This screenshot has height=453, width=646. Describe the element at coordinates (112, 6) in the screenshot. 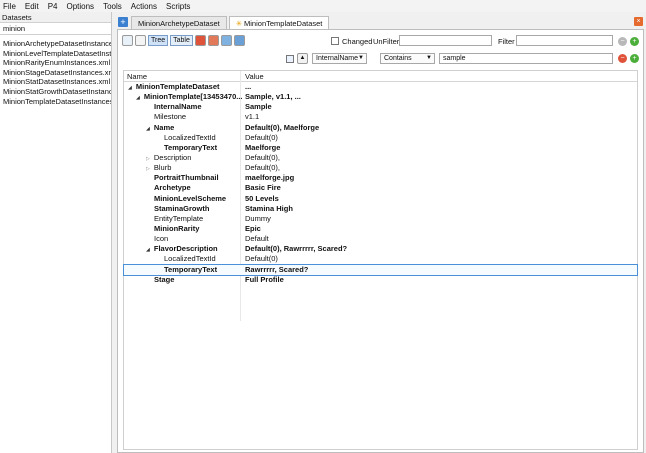

I see `menu-tools: Tools` at that location.